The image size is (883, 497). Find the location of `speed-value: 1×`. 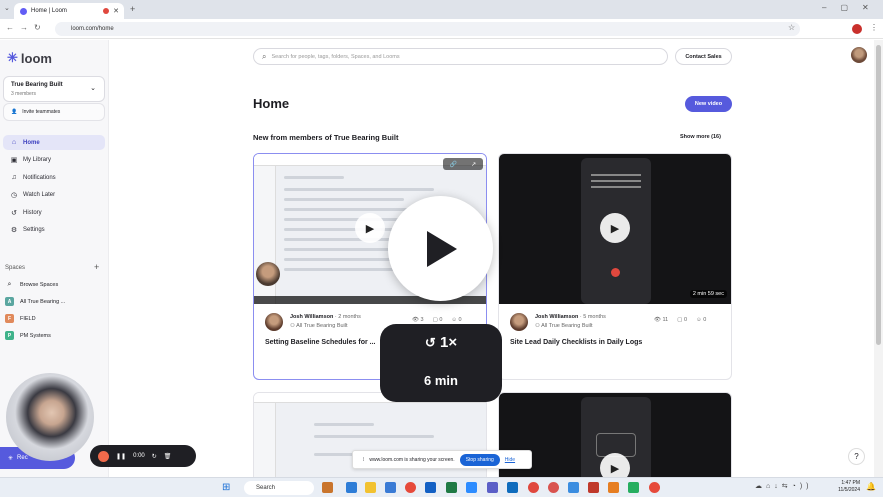

speed-value: 1× is located at coordinates (448, 342).